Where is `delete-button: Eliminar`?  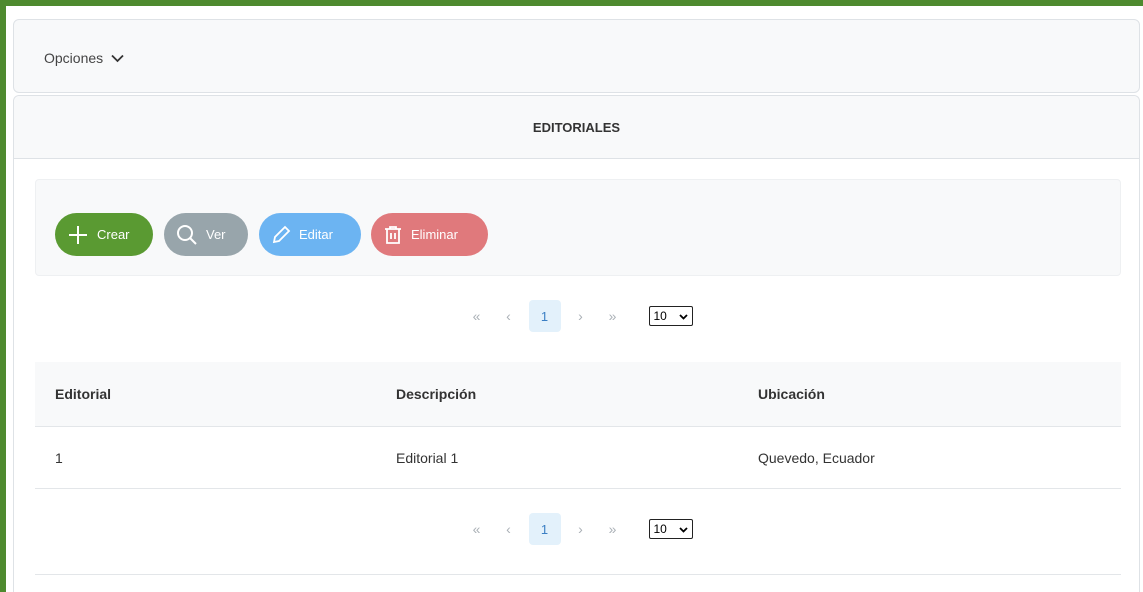
delete-button: Eliminar is located at coordinates (429, 234).